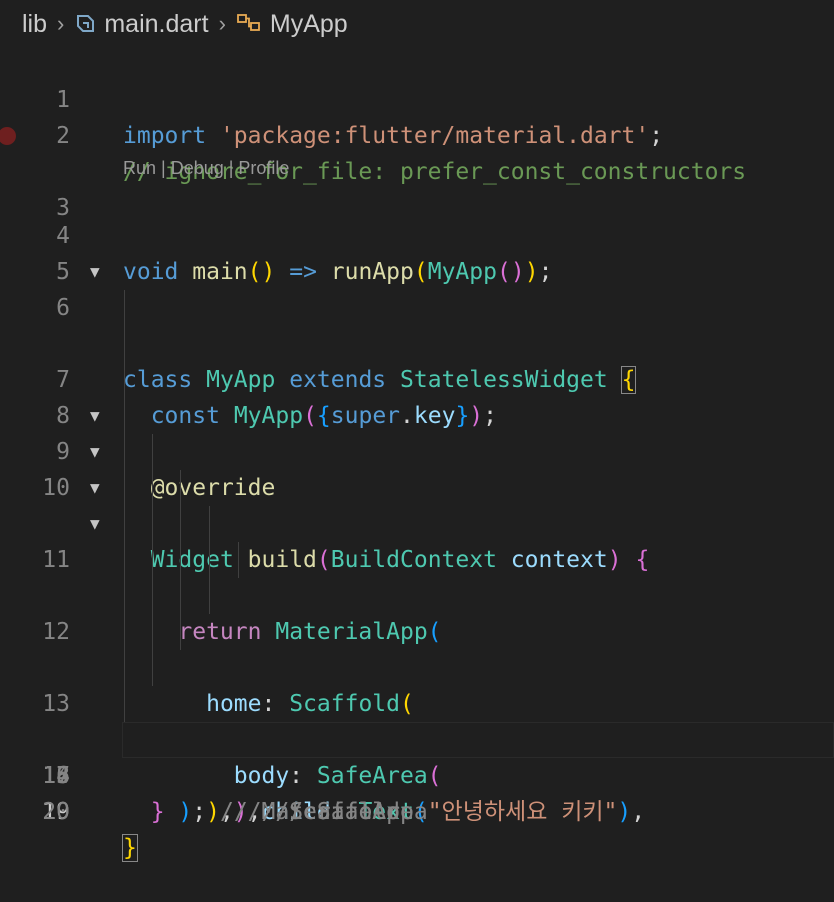  Describe the element at coordinates (206, 168) in the screenshot. I see `codelens-run-debug-profile: Run | Debug | Profile` at that location.